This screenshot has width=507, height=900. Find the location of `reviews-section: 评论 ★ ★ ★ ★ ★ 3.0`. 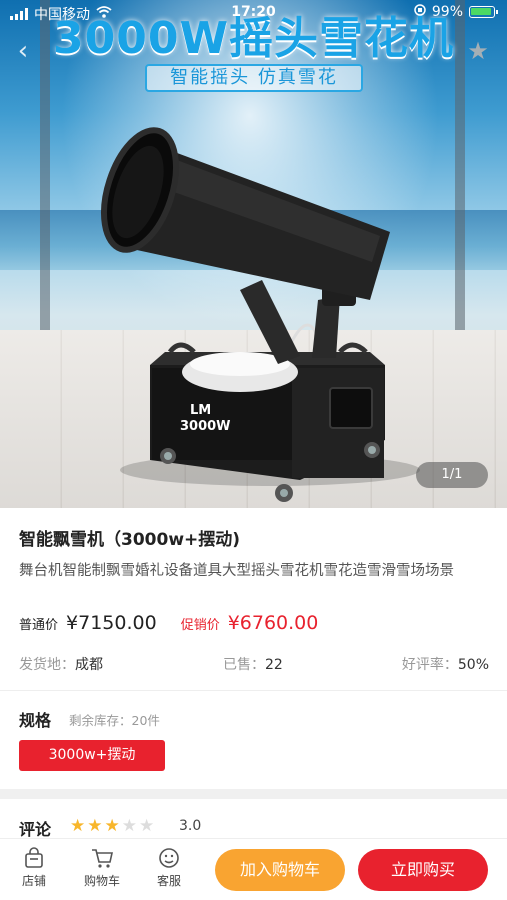

reviews-section: 评论 ★ ★ ★ ★ ★ 3.0 is located at coordinates (253, 819).